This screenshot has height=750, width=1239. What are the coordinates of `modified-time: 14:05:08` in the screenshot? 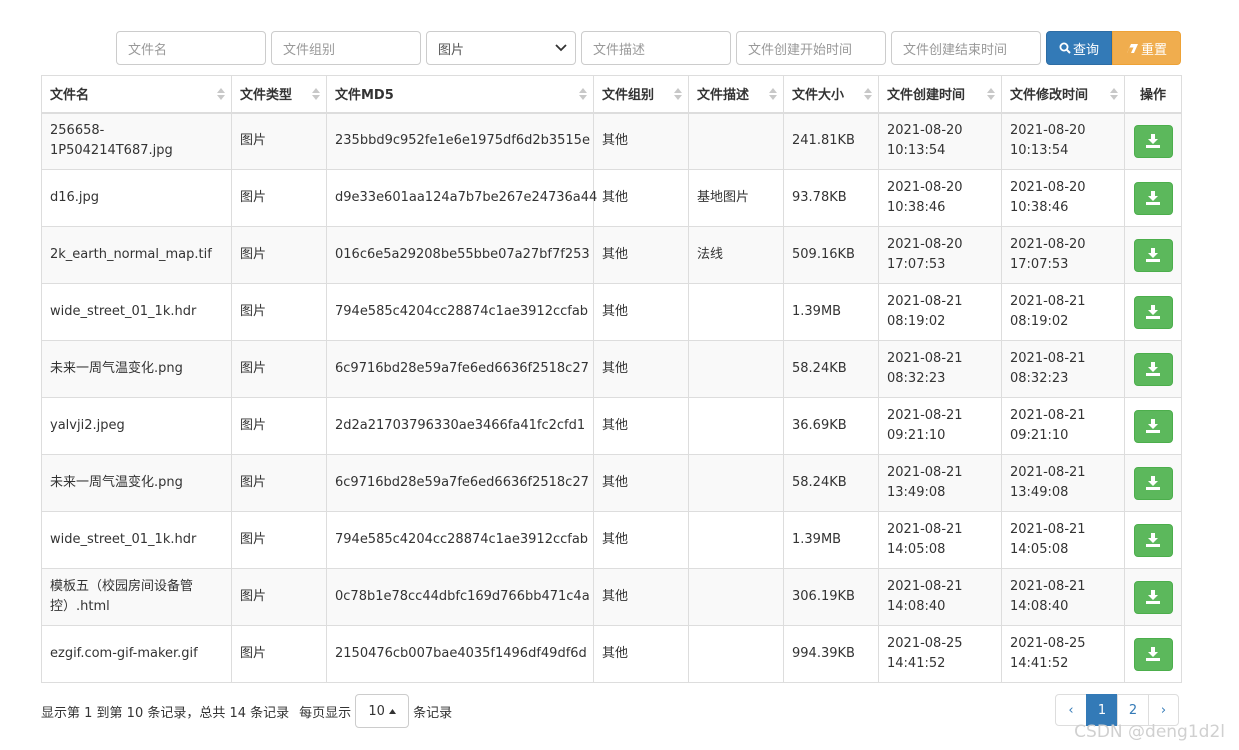 It's located at (1039, 549).